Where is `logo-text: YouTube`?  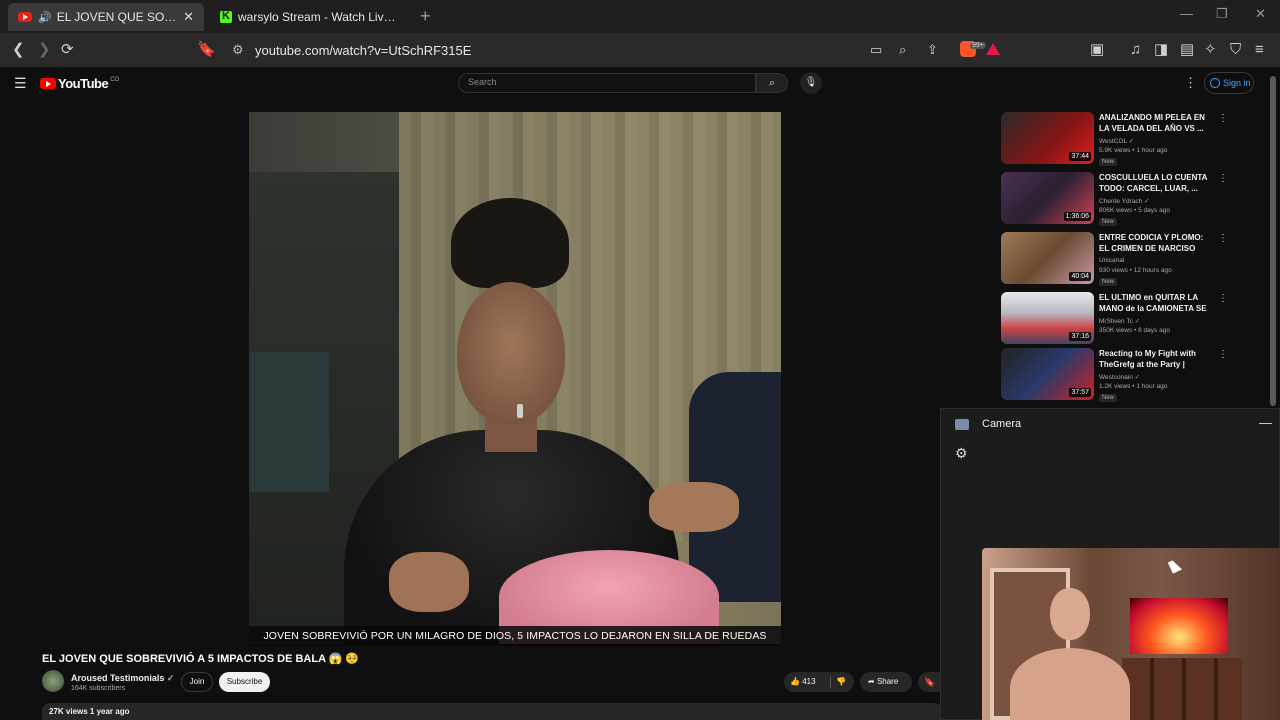
logo-text: YouTube is located at coordinates (83, 83).